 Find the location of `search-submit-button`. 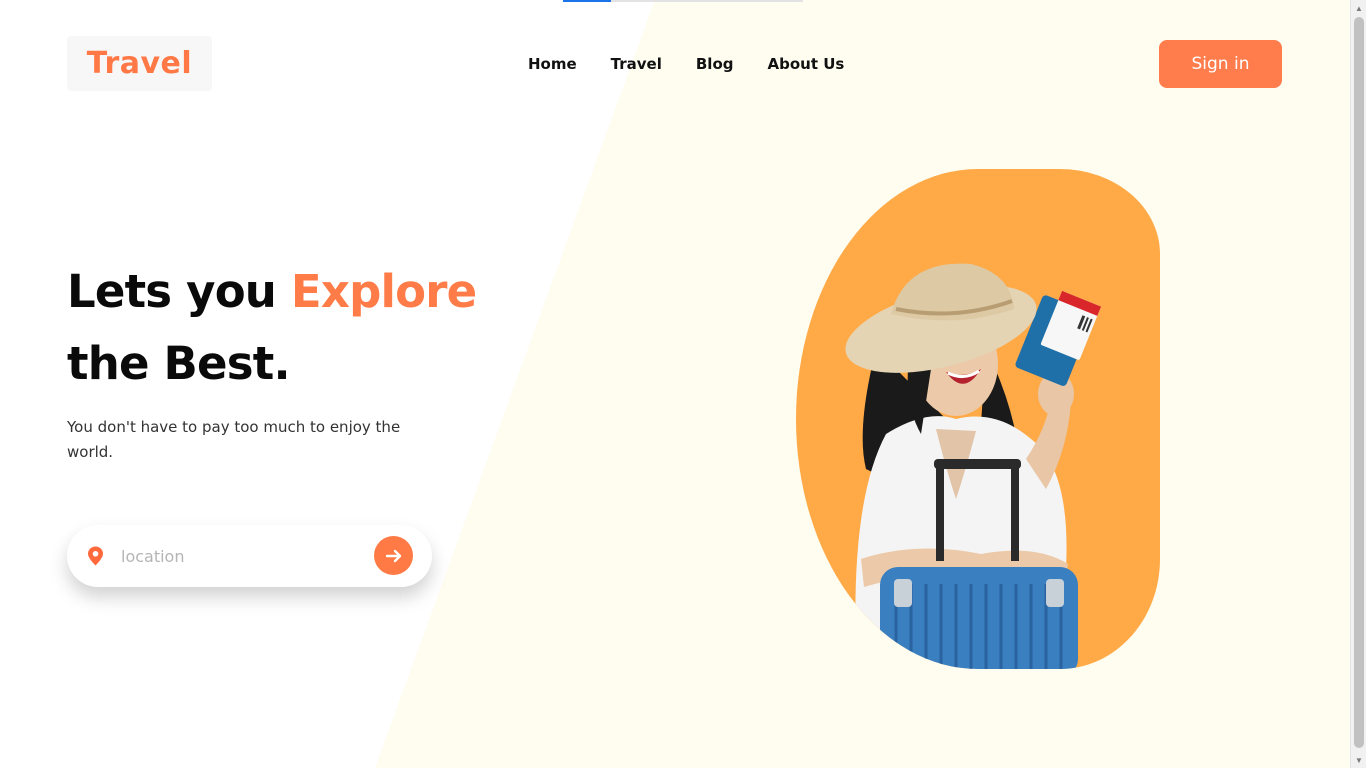

search-submit-button is located at coordinates (393, 555).